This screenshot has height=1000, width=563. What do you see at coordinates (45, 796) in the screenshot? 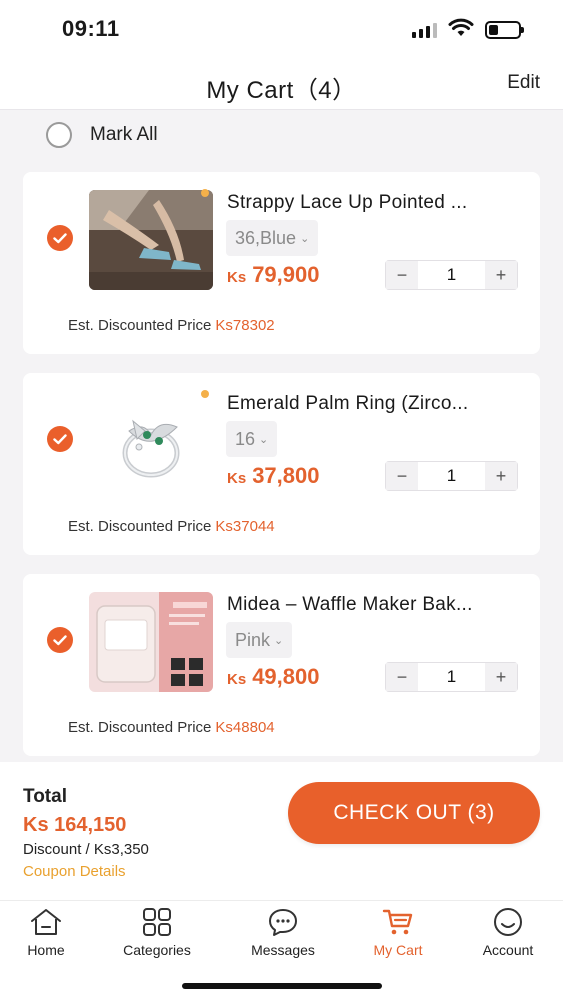
I see `total-label: Total` at bounding box center [45, 796].